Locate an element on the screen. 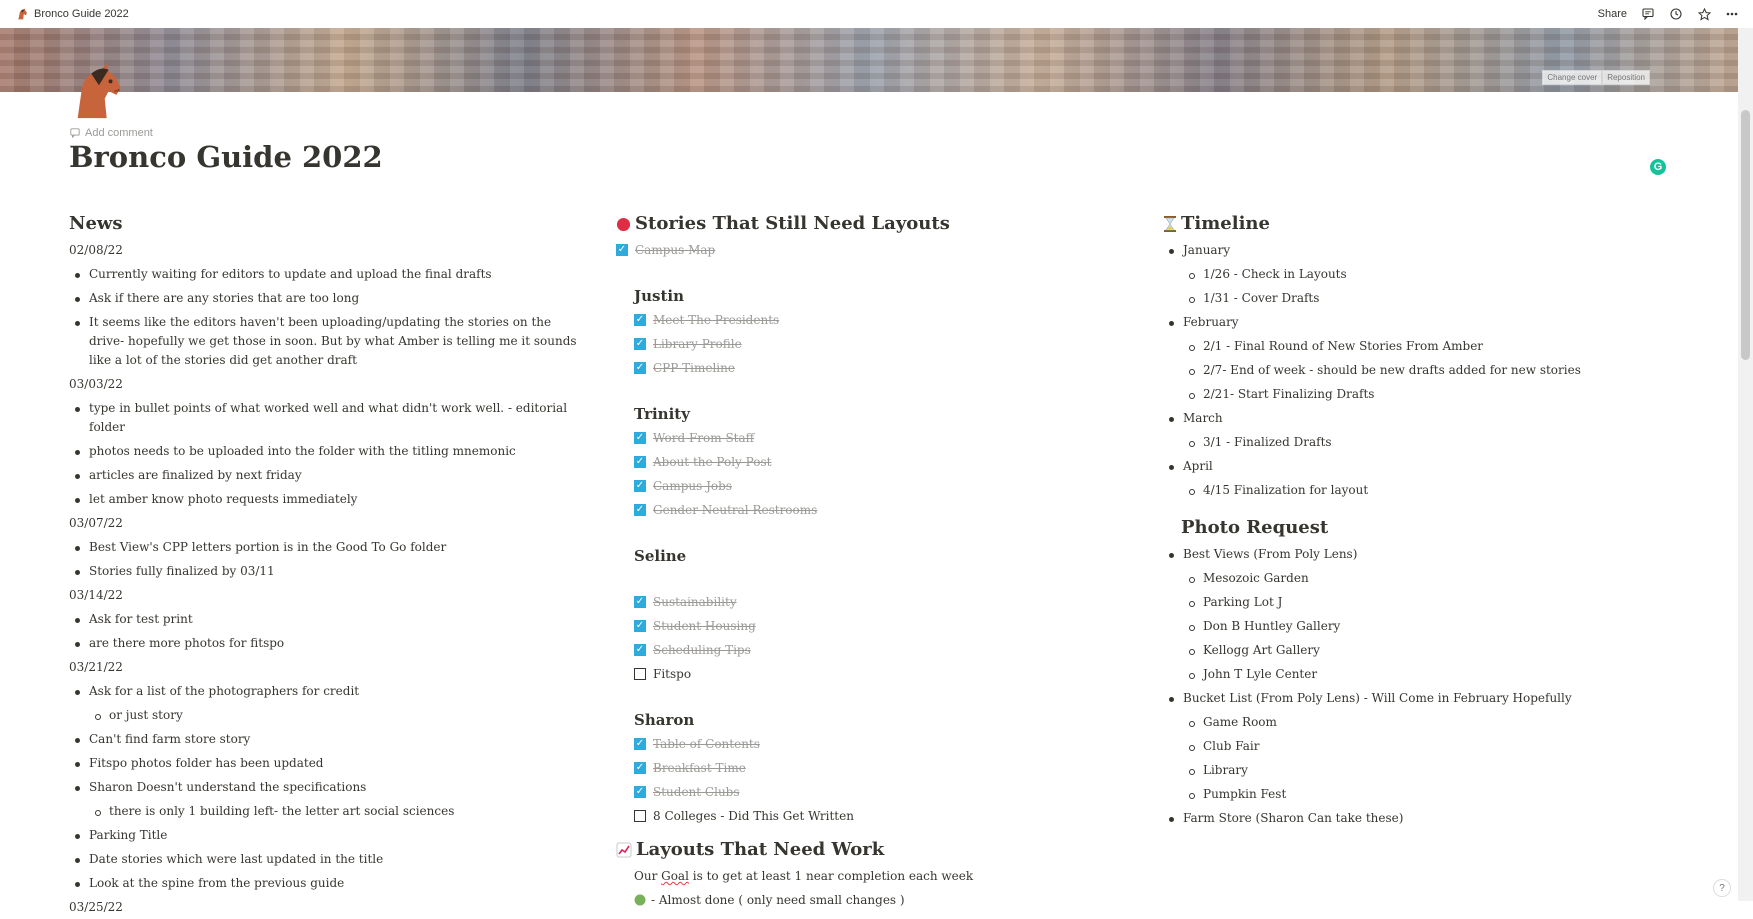 This screenshot has width=1753, height=919. list-item: January is located at coordinates (1443, 250).